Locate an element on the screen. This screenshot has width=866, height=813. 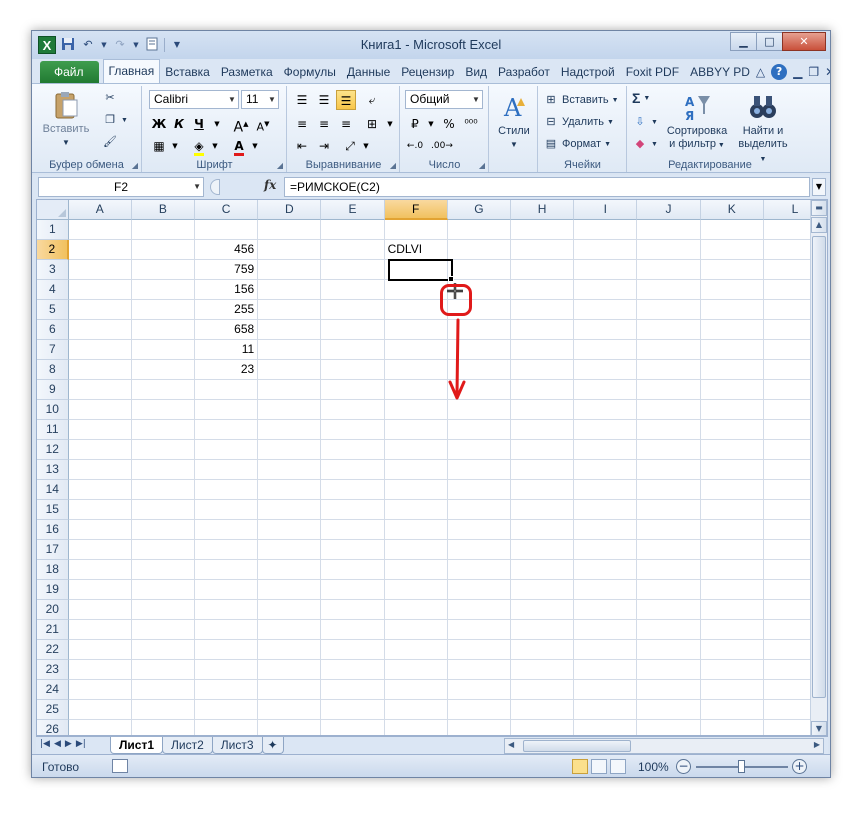
cell-a17 is located at coordinates (100, 550).